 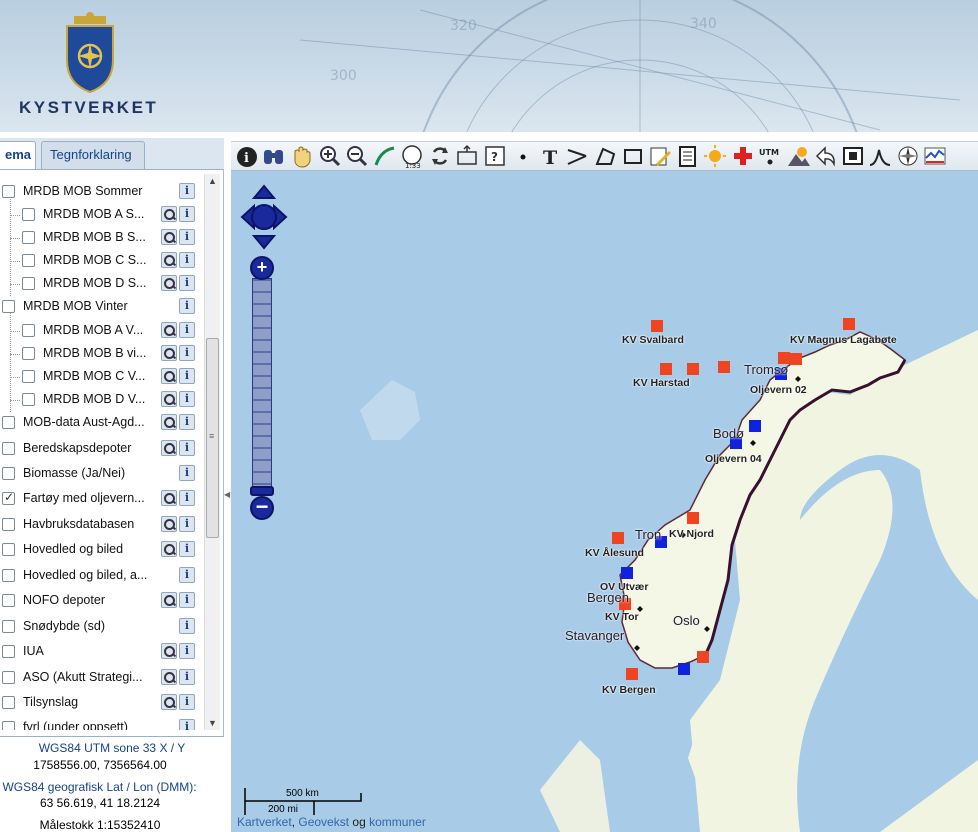 I want to click on layer-row: Tilsynslag i, so click(x=102, y=703).